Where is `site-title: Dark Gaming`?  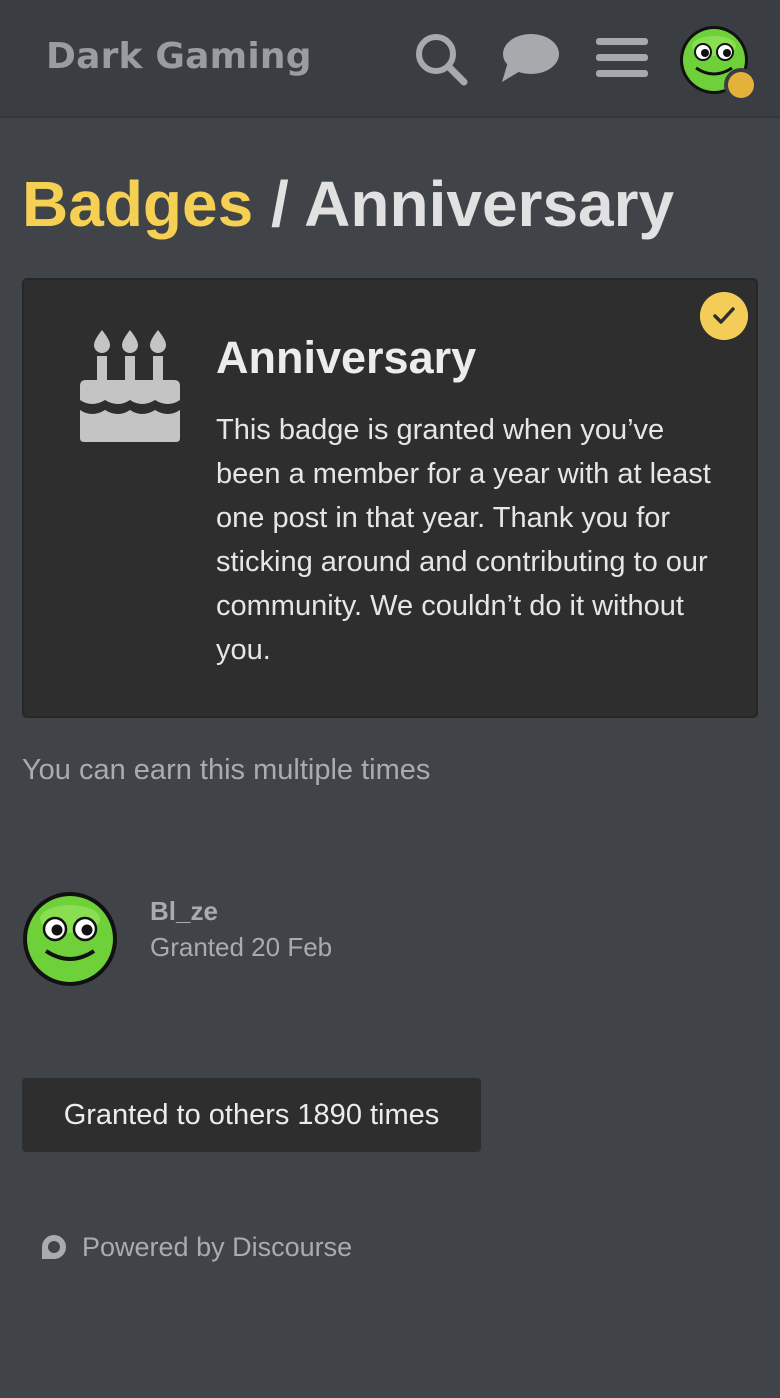
site-title: Dark Gaming is located at coordinates (179, 56).